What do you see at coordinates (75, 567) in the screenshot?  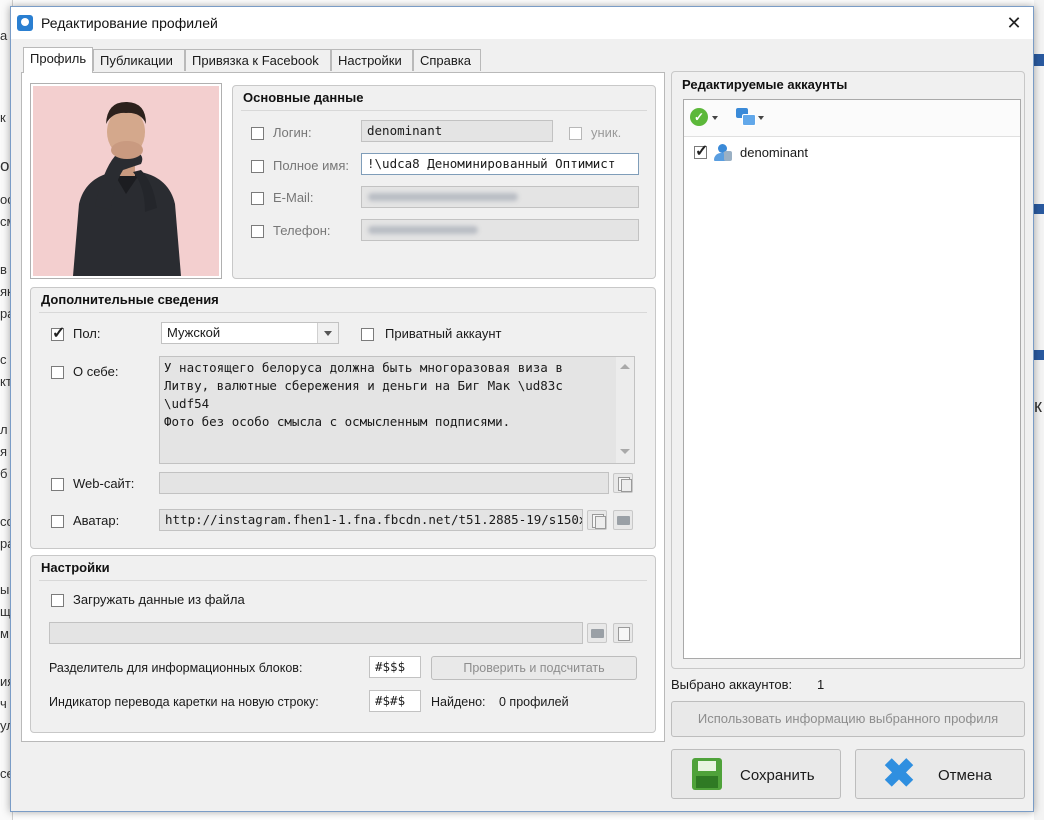 I see `settings-heading: Настройки` at bounding box center [75, 567].